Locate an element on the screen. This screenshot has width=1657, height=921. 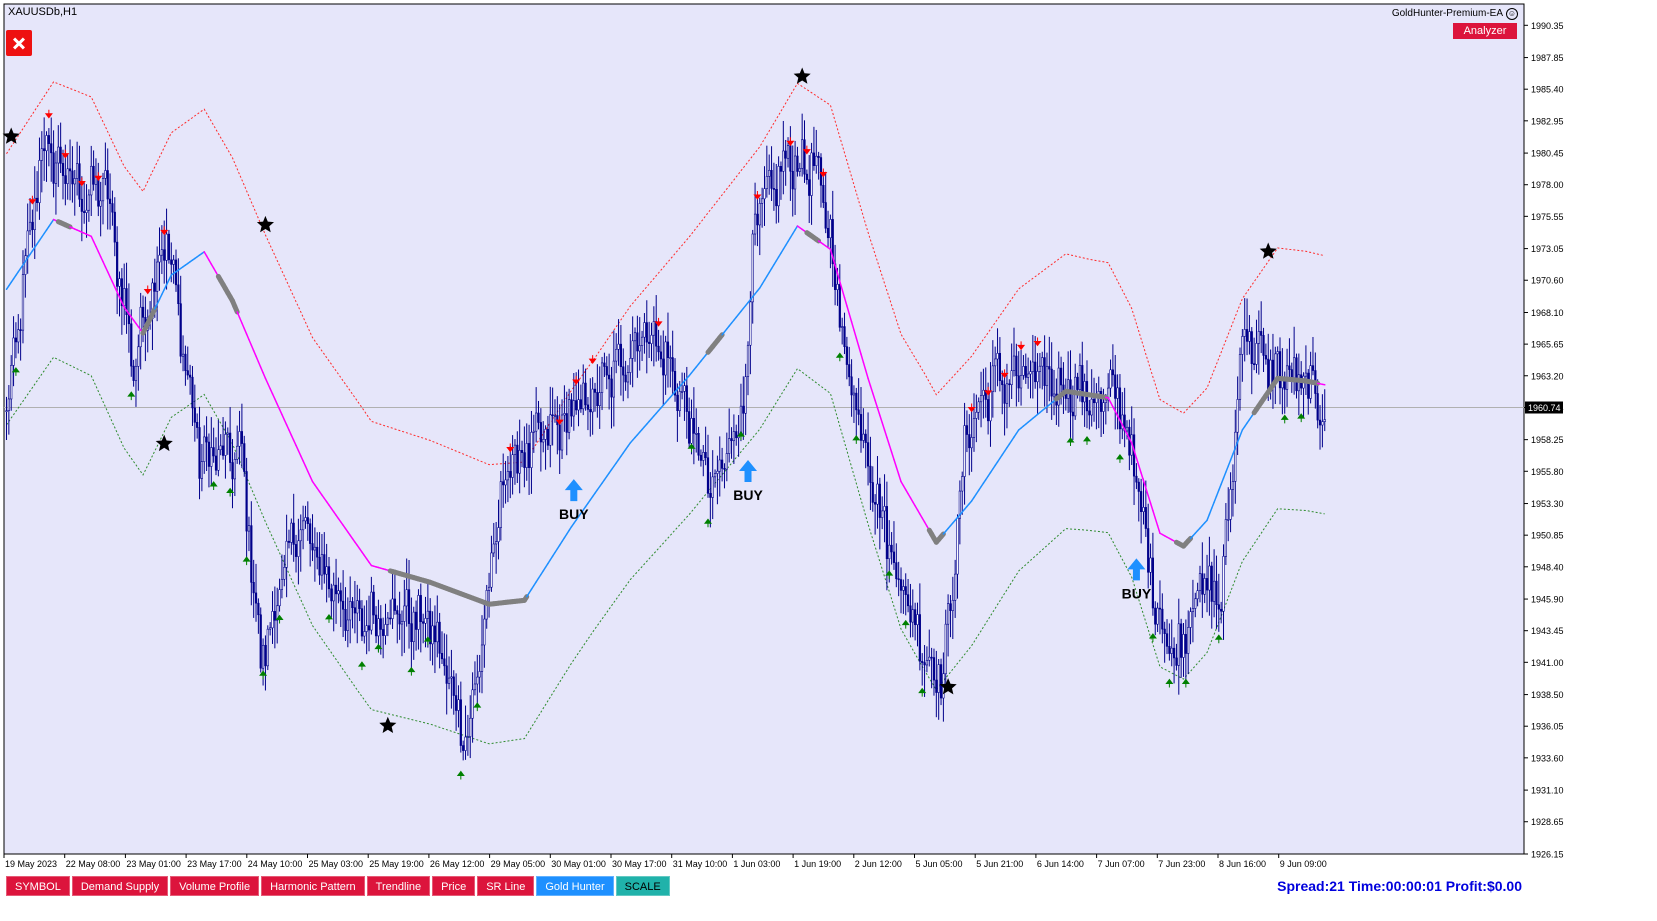
time-tick-label: 5 Jun 05:00 is located at coordinates (939, 864).